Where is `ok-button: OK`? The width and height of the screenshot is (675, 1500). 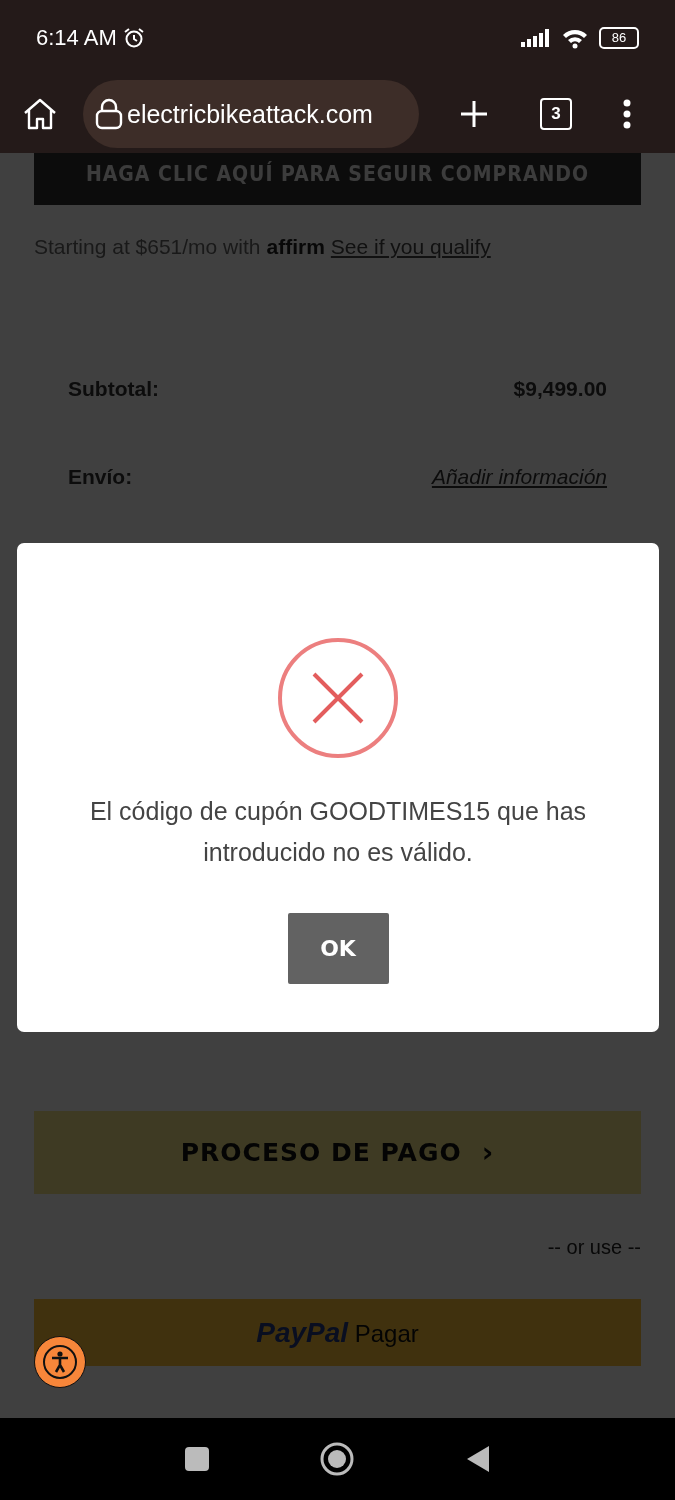
ok-button: OK is located at coordinates (338, 948).